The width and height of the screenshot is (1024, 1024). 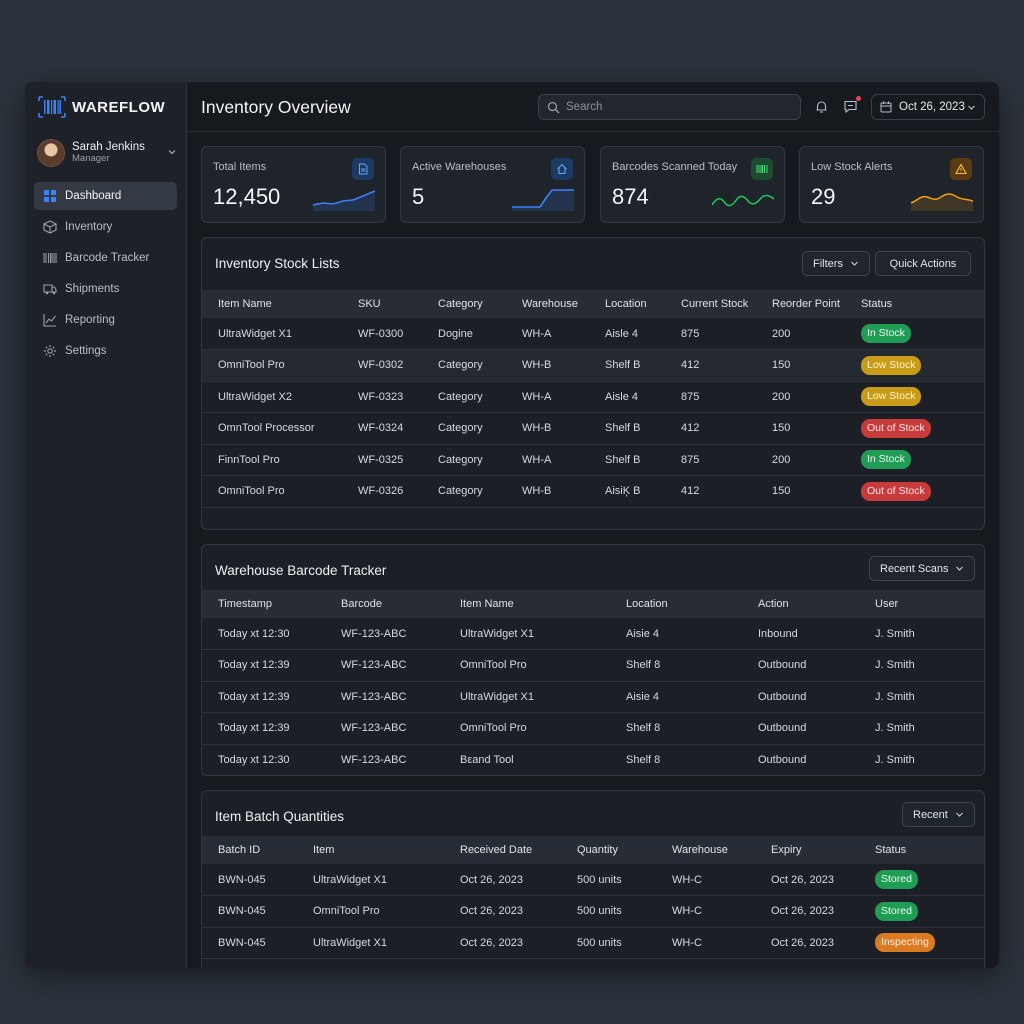 What do you see at coordinates (384, 604) in the screenshot?
I see `column-header: Barcode` at bounding box center [384, 604].